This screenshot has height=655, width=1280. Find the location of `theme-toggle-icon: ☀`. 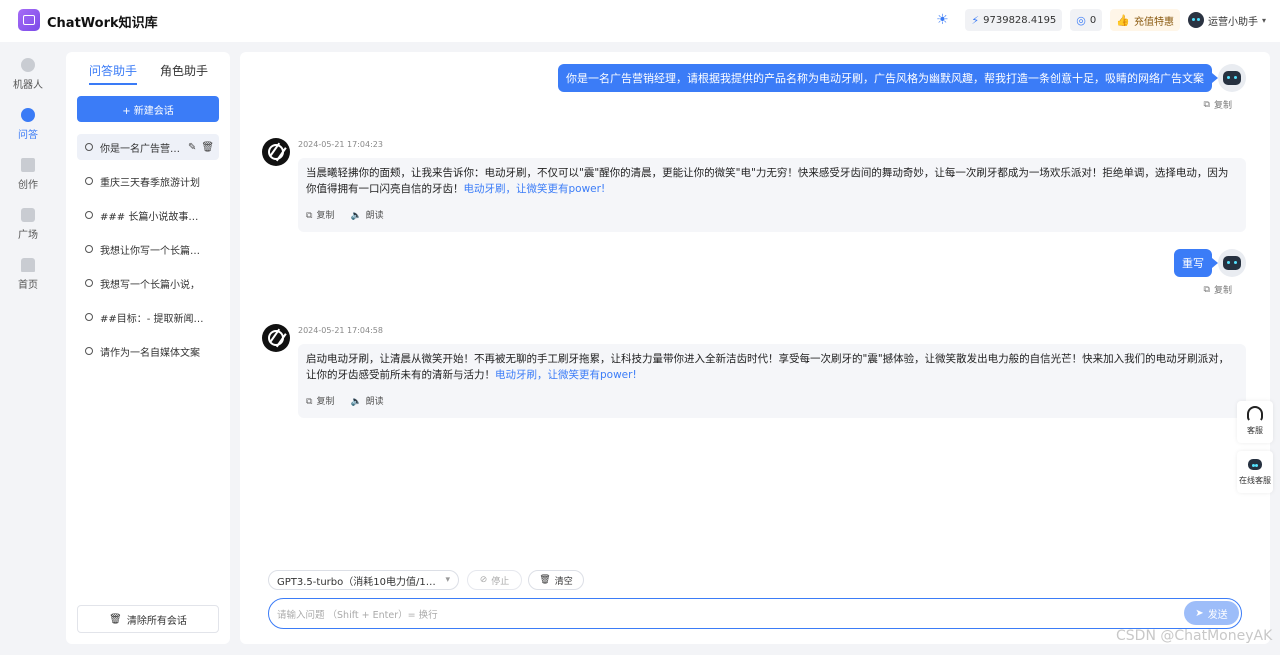

theme-toggle-icon: ☀ is located at coordinates (942, 20).